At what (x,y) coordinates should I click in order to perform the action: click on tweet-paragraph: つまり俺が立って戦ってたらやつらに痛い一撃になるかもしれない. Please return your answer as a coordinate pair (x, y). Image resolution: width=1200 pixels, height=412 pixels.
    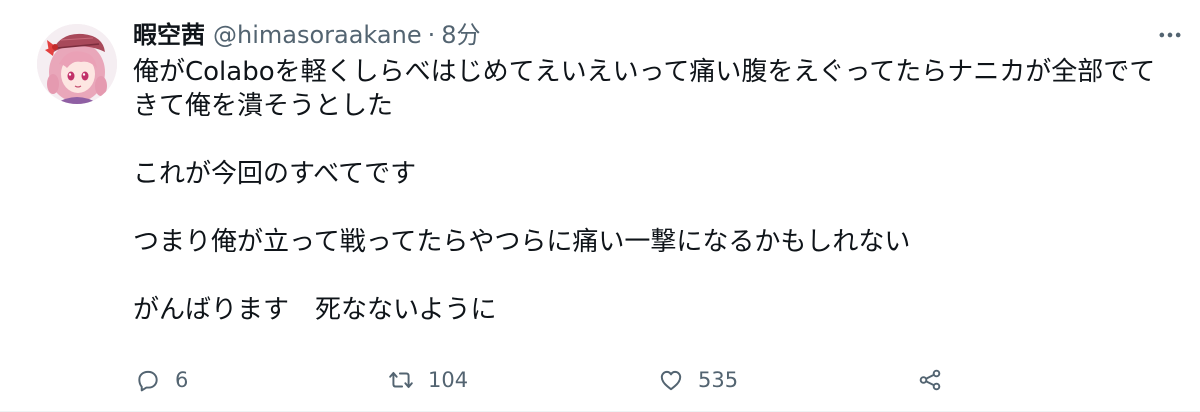
    Looking at the image, I should click on (522, 242).